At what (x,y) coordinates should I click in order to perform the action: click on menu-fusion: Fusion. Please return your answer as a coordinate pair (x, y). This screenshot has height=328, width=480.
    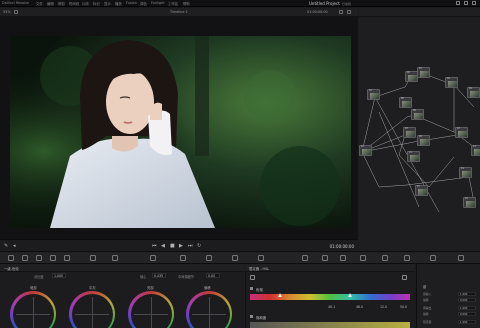
    Looking at the image, I should click on (131, 3).